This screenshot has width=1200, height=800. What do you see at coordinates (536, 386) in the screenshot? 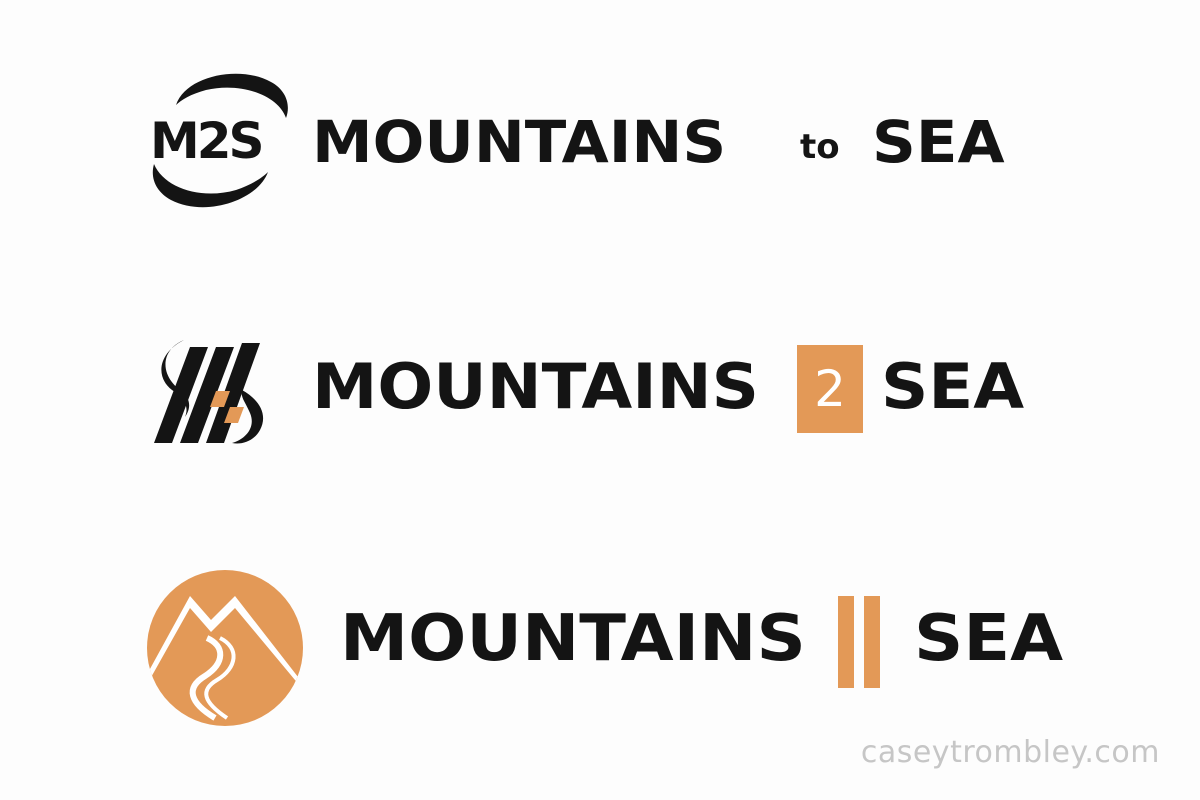
I see `logo2-mountains-text: MOUNTAINS` at bounding box center [536, 386].